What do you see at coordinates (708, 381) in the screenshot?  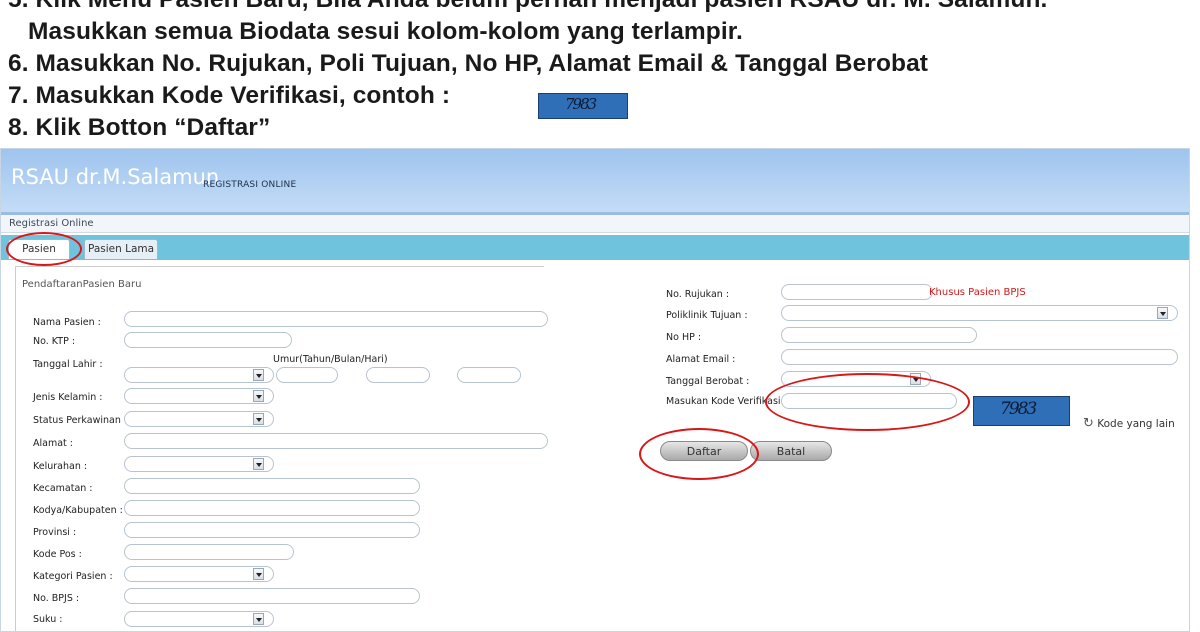 I see `label-tanggal-berobat: Tanggal Berobat :` at bounding box center [708, 381].